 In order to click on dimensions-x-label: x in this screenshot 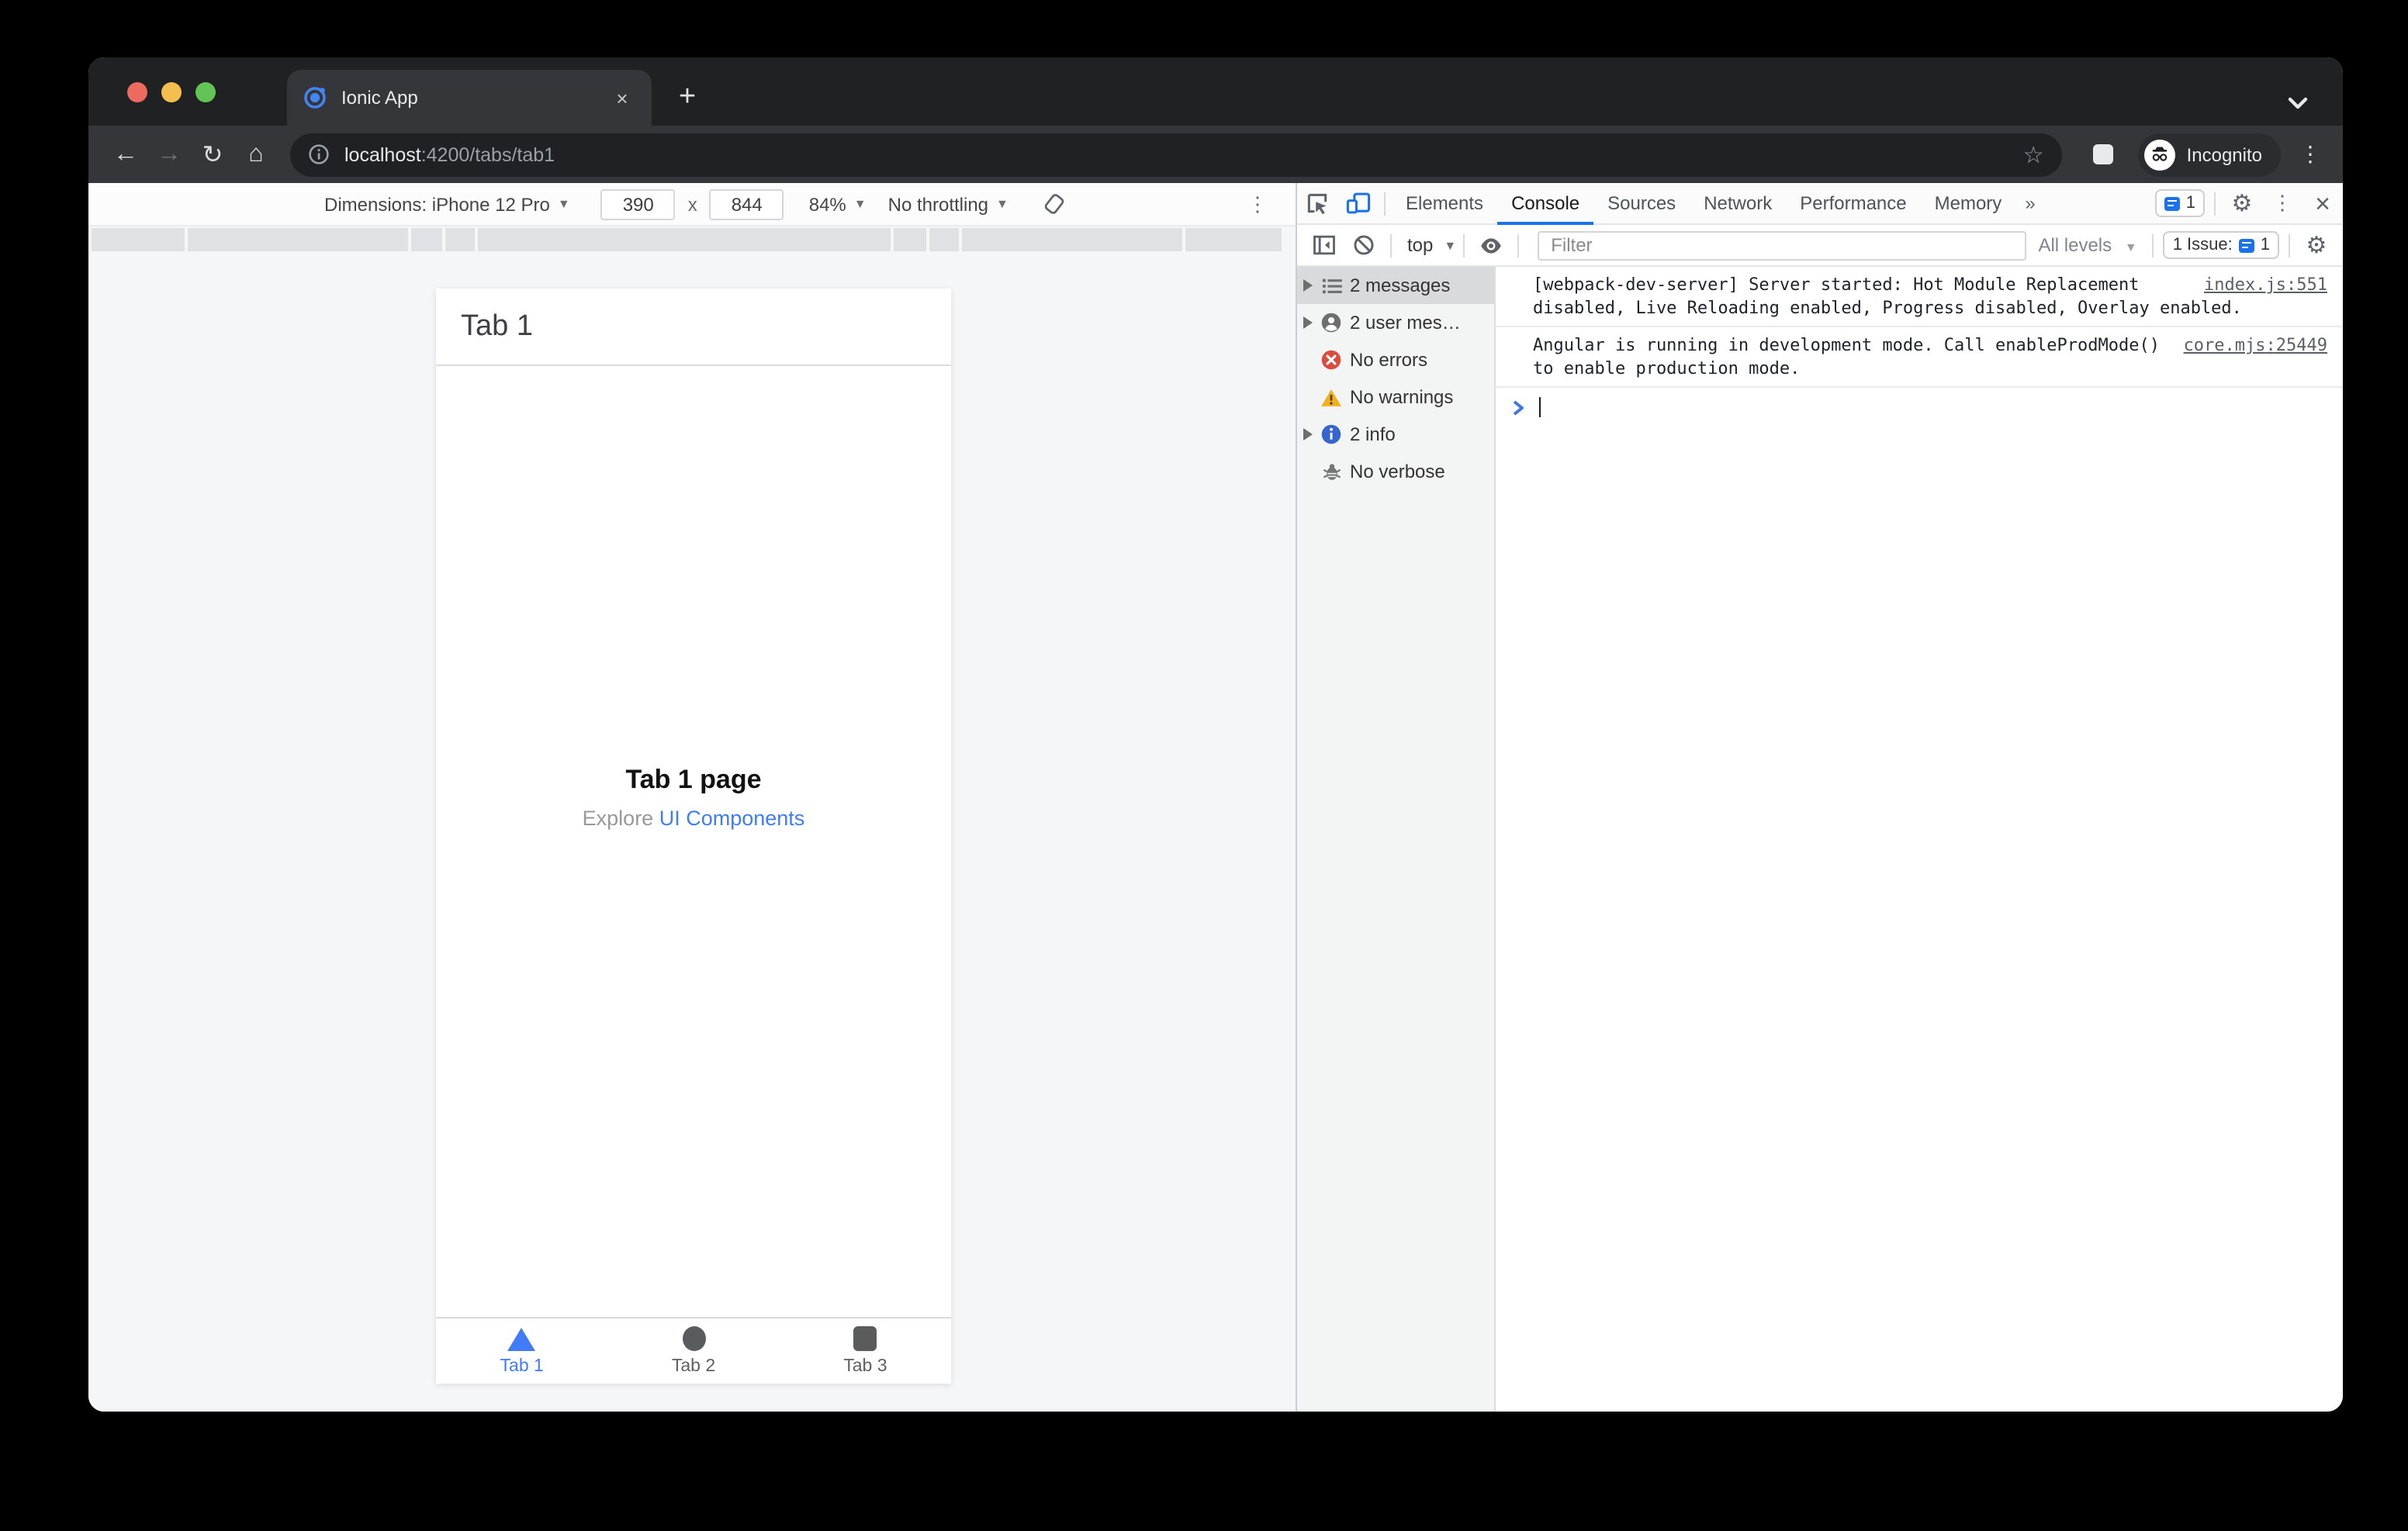, I will do `click(692, 204)`.